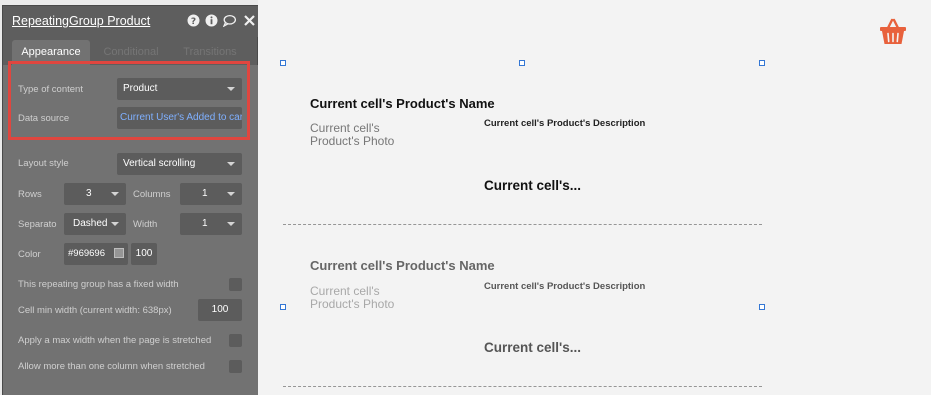  I want to click on rows-dropdown: 3, so click(95, 194).